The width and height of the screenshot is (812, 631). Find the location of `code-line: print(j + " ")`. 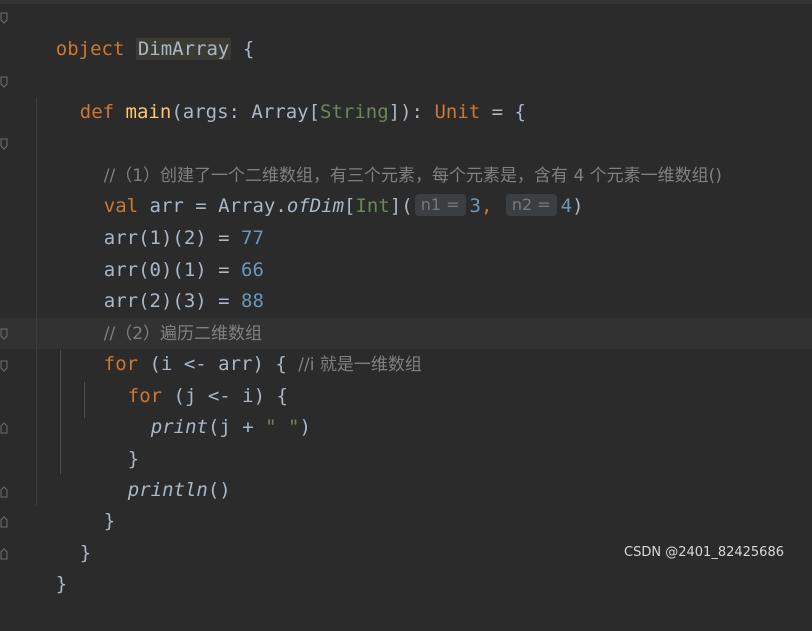

code-line: print(j + " ") is located at coordinates (208, 409).